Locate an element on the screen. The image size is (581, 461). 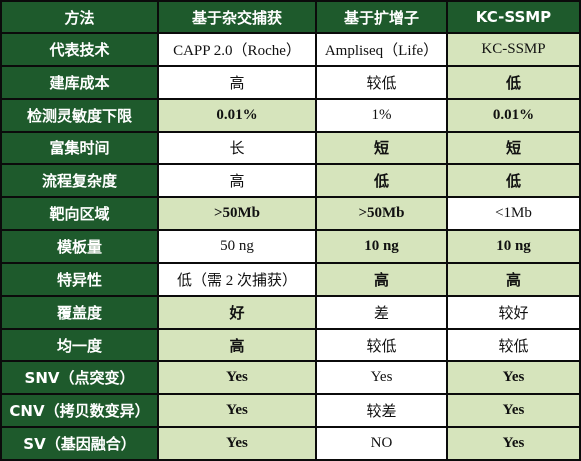
row-label: 模板量 is located at coordinates (79, 246).